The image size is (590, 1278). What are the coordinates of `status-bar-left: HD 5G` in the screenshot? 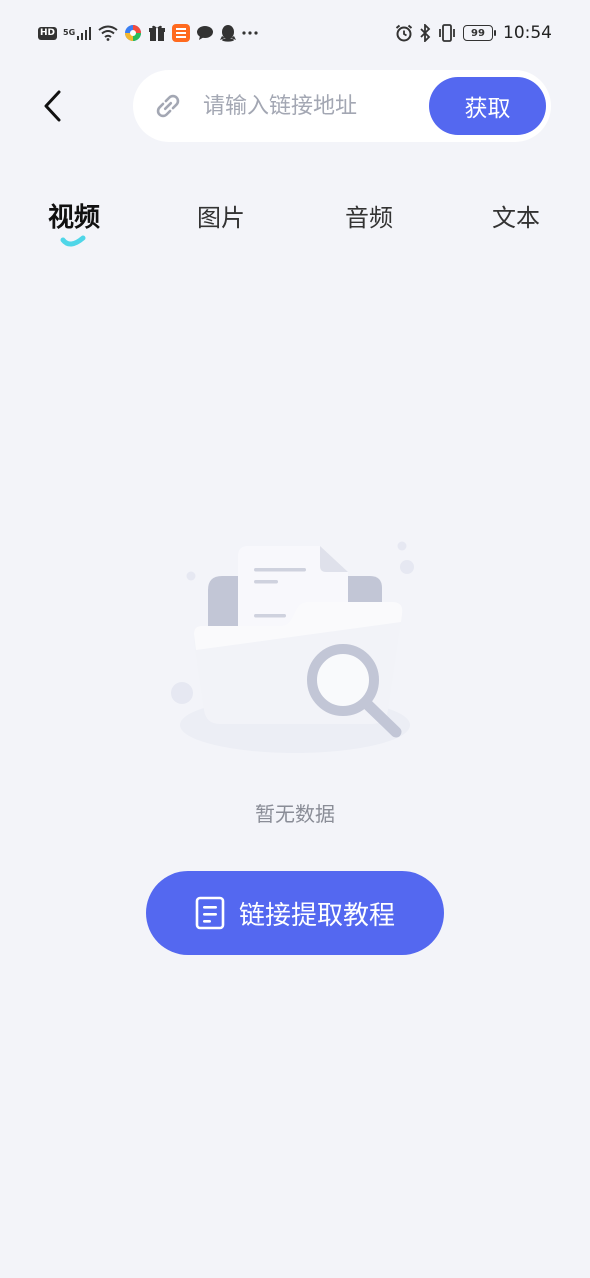 It's located at (148, 33).